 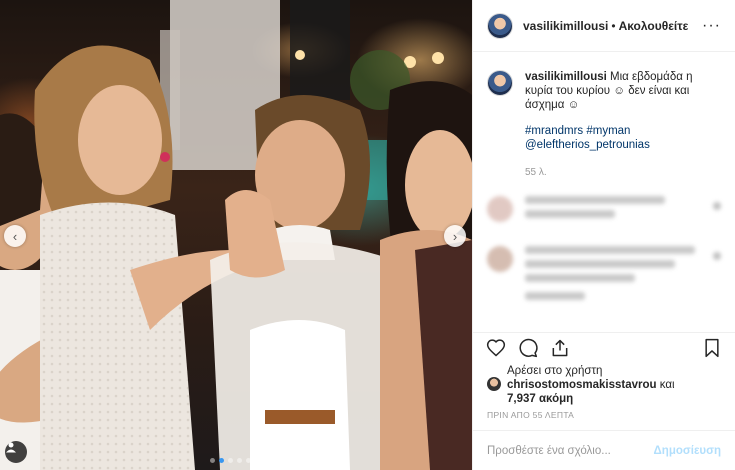 What do you see at coordinates (494, 384) in the screenshot?
I see `liker-avatar` at bounding box center [494, 384].